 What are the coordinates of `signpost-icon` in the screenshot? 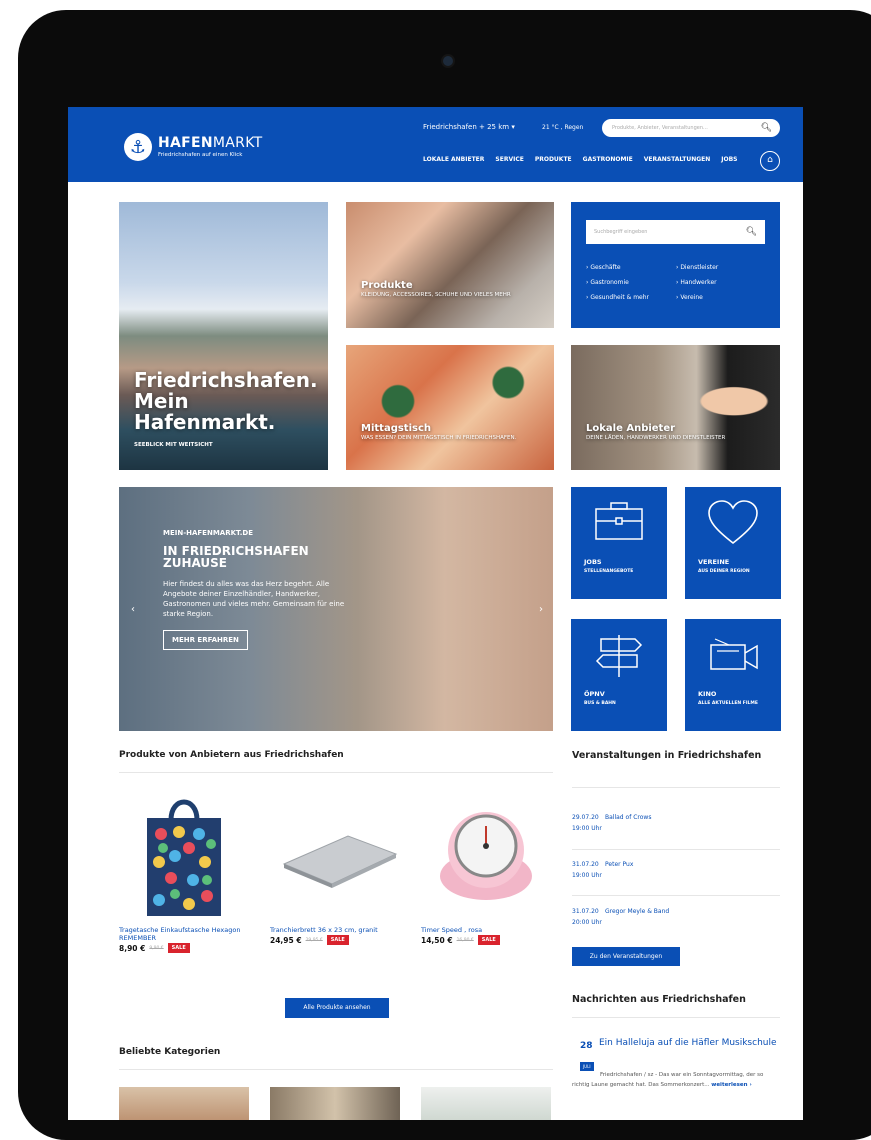 It's located at (619, 656).